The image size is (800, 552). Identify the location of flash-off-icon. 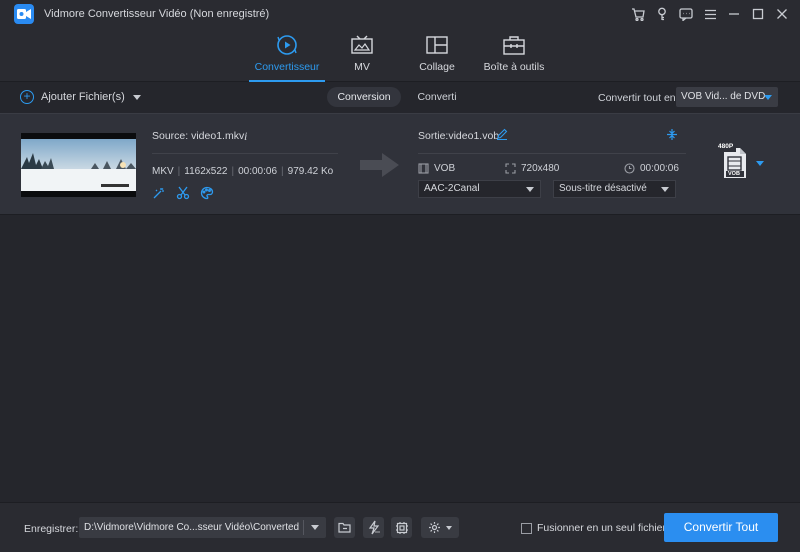
(374, 527).